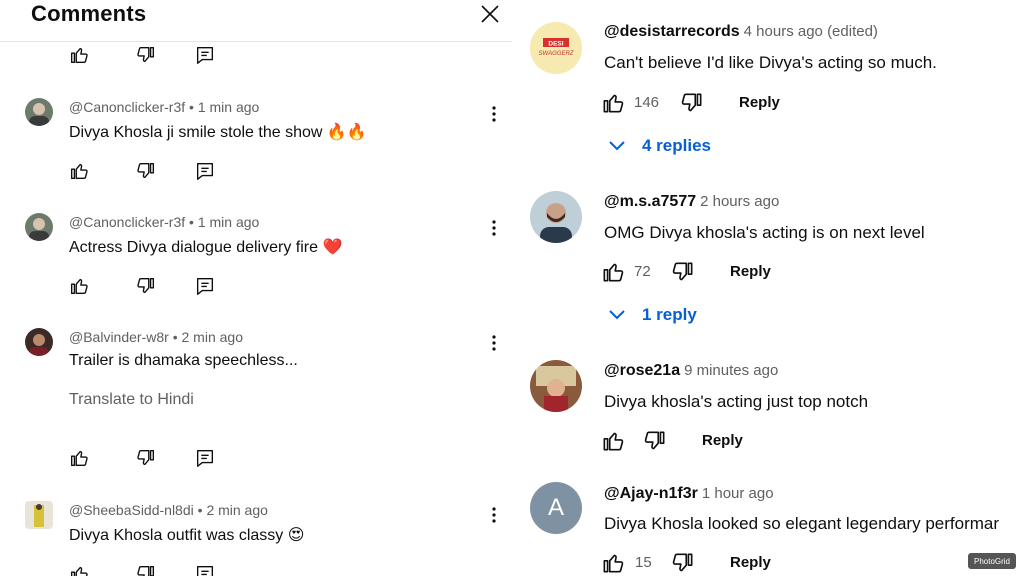 This screenshot has height=576, width=1024. Describe the element at coordinates (650, 201) in the screenshot. I see `comment-author: @m.s.a7577` at that location.